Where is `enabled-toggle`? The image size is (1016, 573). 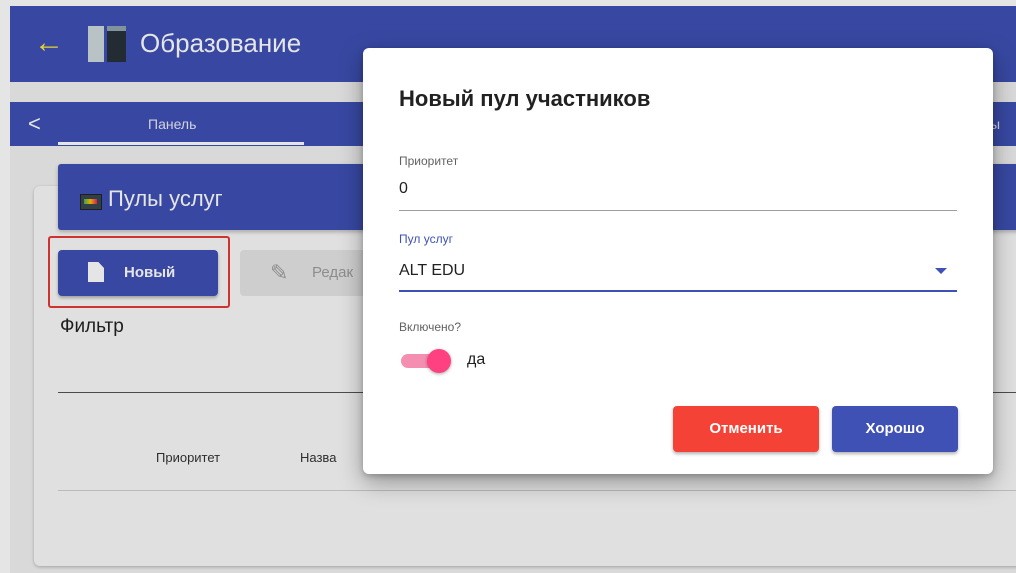 enabled-toggle is located at coordinates (427, 361).